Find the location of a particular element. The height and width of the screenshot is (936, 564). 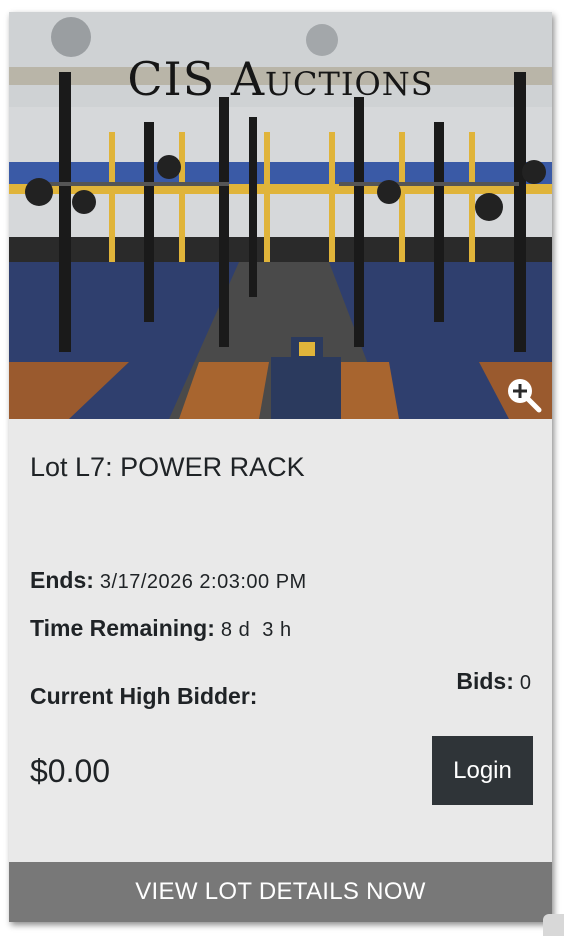

lot-title: Lot L7: POWER RACK is located at coordinates (167, 467).